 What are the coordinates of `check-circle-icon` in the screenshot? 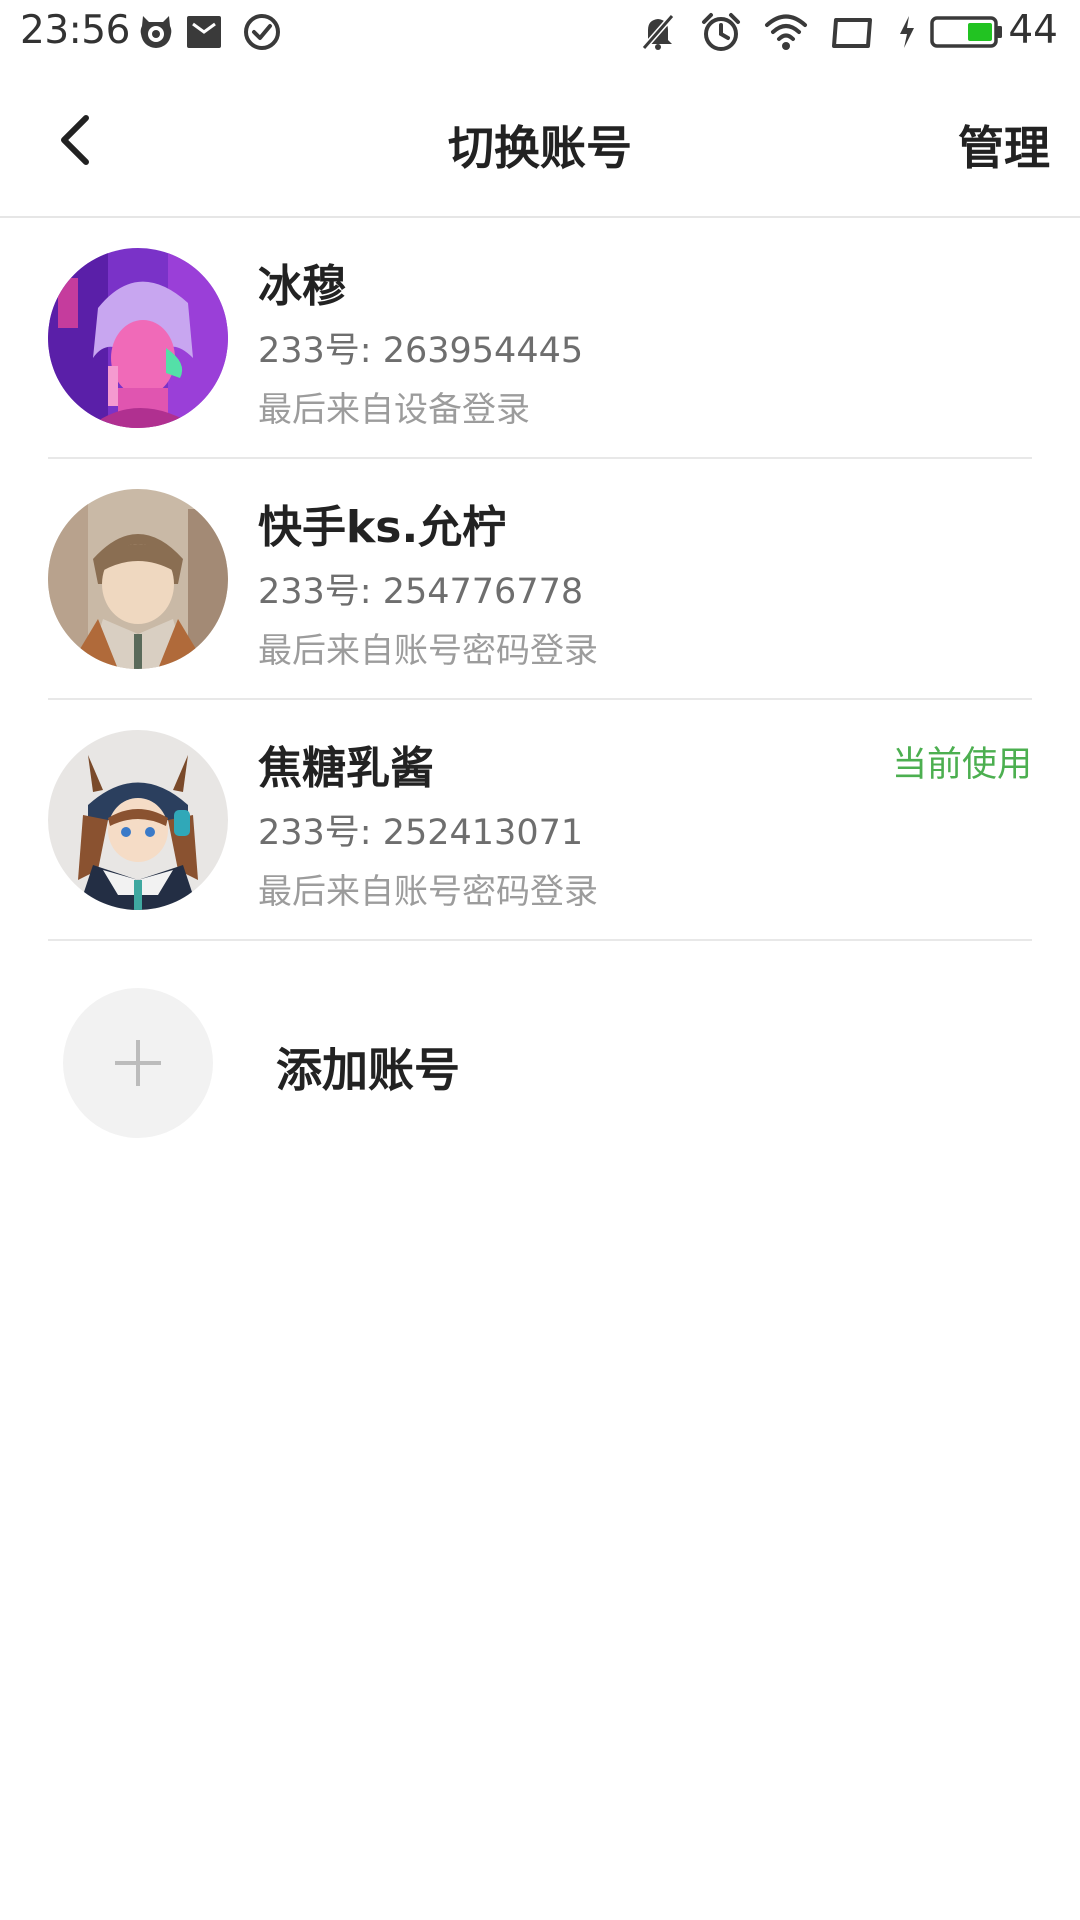 It's located at (262, 32).